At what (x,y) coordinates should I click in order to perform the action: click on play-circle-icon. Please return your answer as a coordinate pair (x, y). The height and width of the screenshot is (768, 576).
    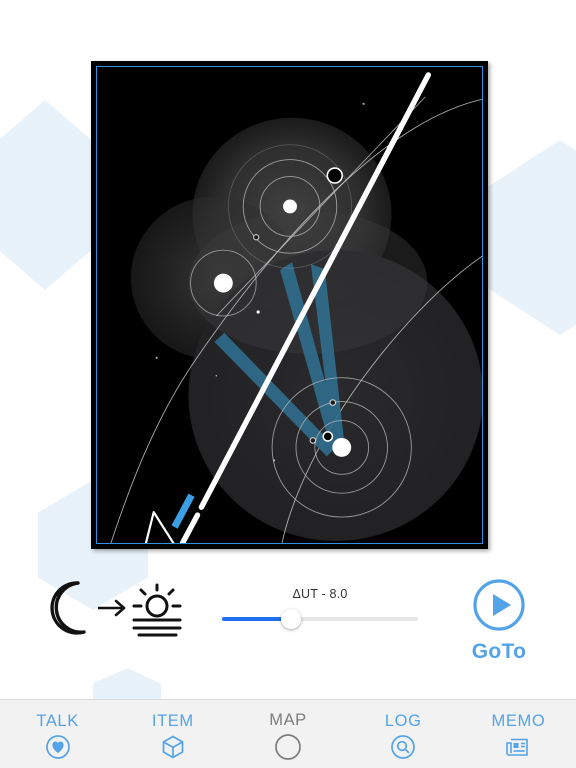
    Looking at the image, I should click on (499, 605).